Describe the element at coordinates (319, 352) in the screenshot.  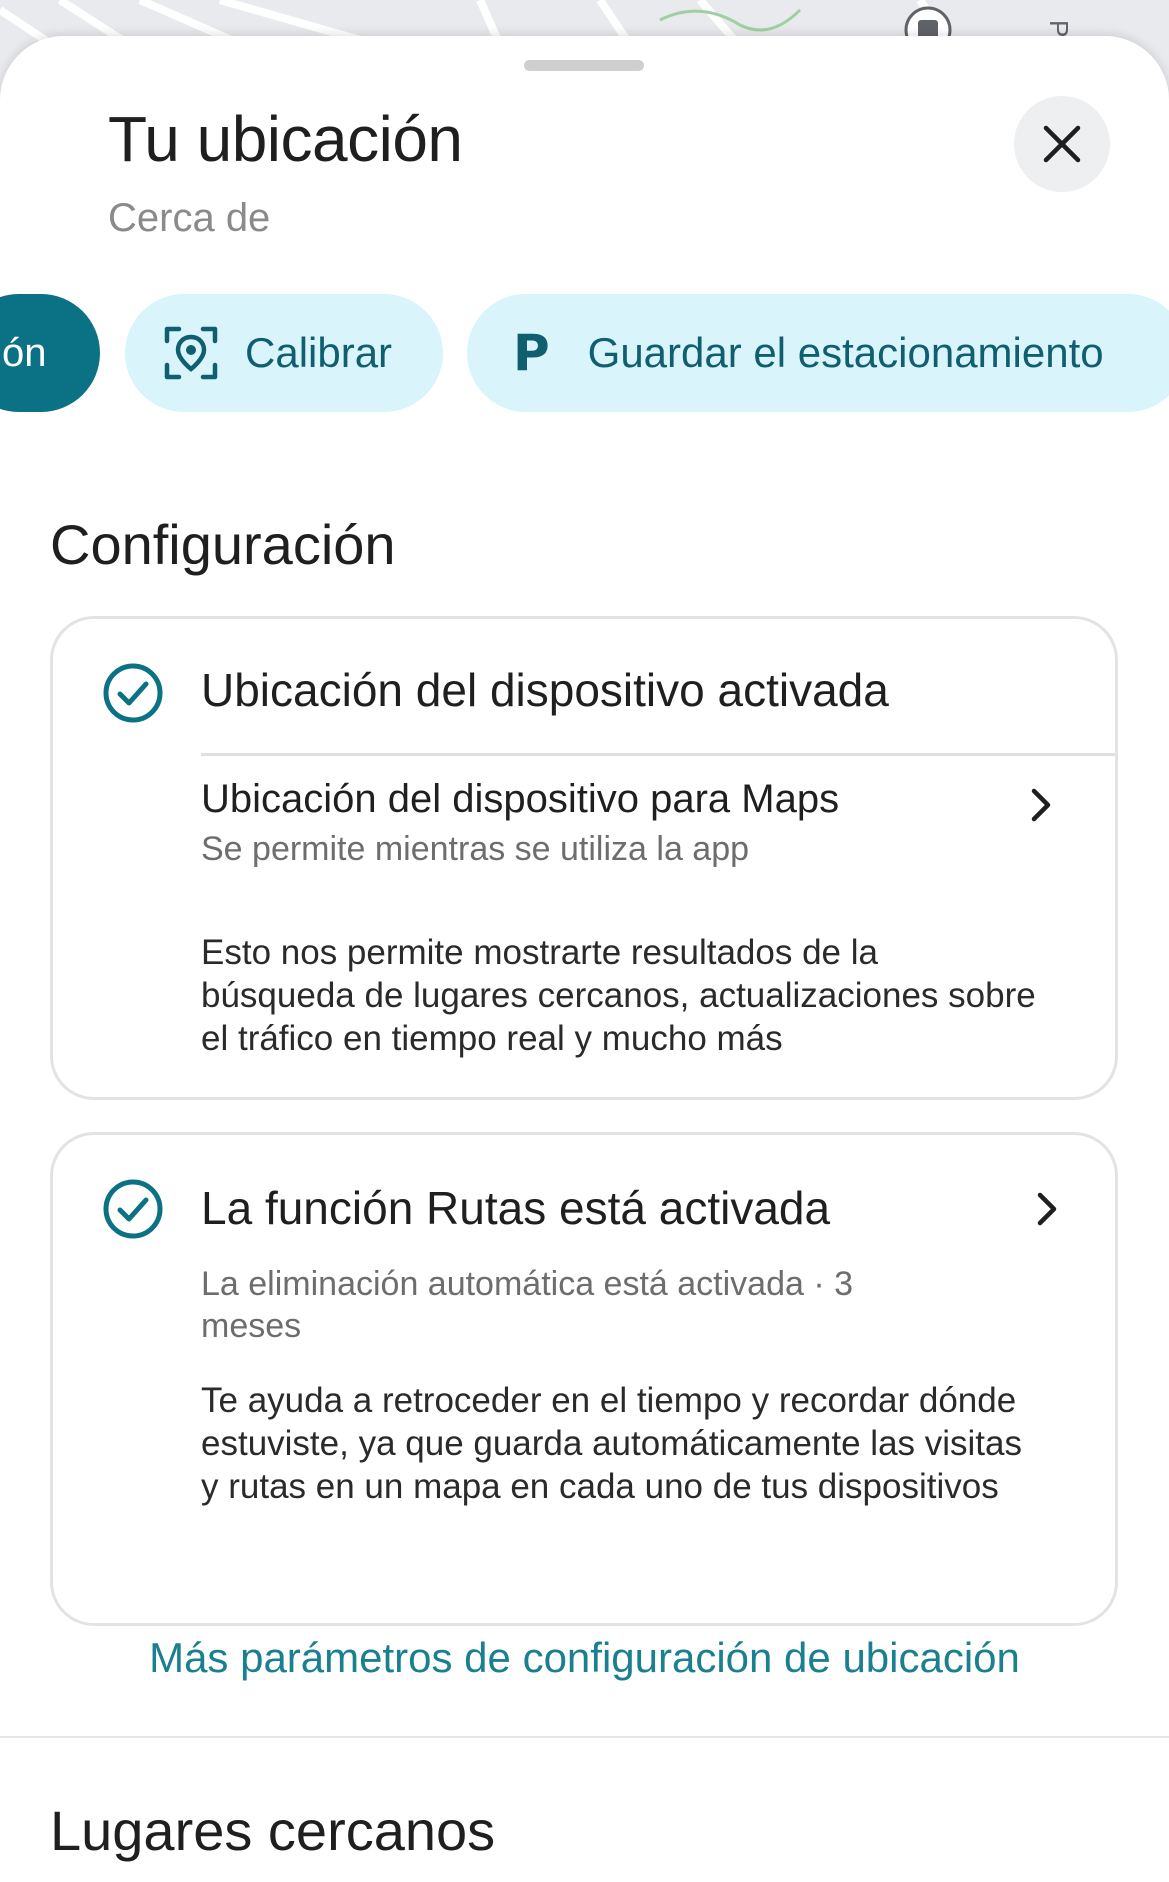
I see `calibrar-label: Calibrar` at that location.